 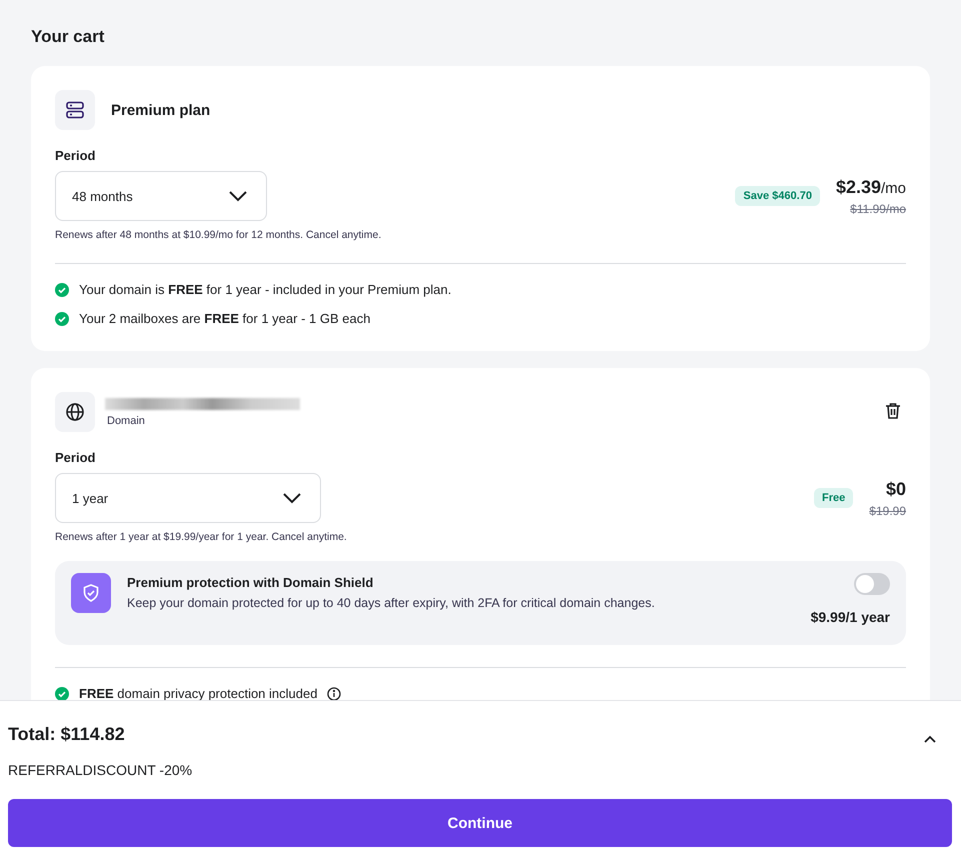 I want to click on coupon-code: REFERRALDISCOUNT -20%, so click(x=101, y=770).